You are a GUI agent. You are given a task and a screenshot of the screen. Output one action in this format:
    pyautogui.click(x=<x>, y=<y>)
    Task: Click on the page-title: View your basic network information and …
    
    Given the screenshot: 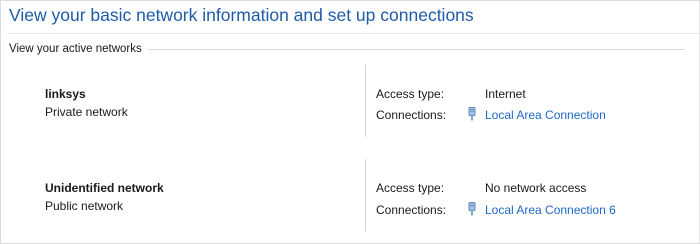 What is the action you would take?
    pyautogui.click(x=241, y=15)
    